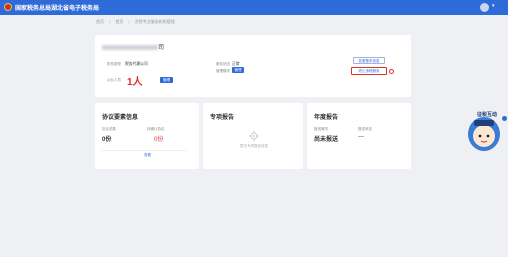 Image resolution: width=508 pixels, height=257 pixels. I want to click on agreement-view-link: 查看, so click(147, 155).